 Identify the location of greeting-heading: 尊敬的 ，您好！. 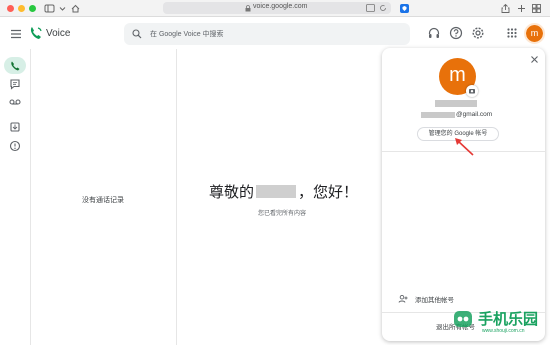
(283, 191).